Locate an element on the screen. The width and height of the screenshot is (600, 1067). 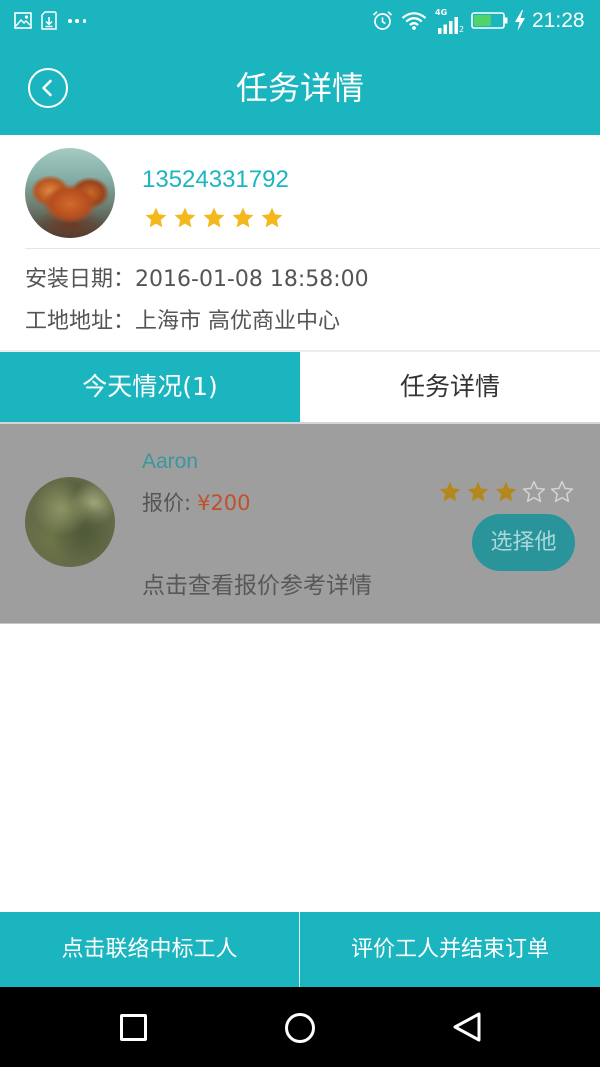
client-phone: 13524331792 is located at coordinates (215, 180).